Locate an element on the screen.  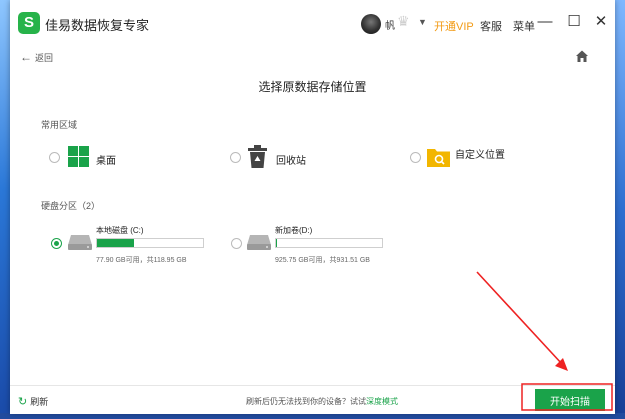
desktop-wallpaper-left is located at coordinates (5, 209).